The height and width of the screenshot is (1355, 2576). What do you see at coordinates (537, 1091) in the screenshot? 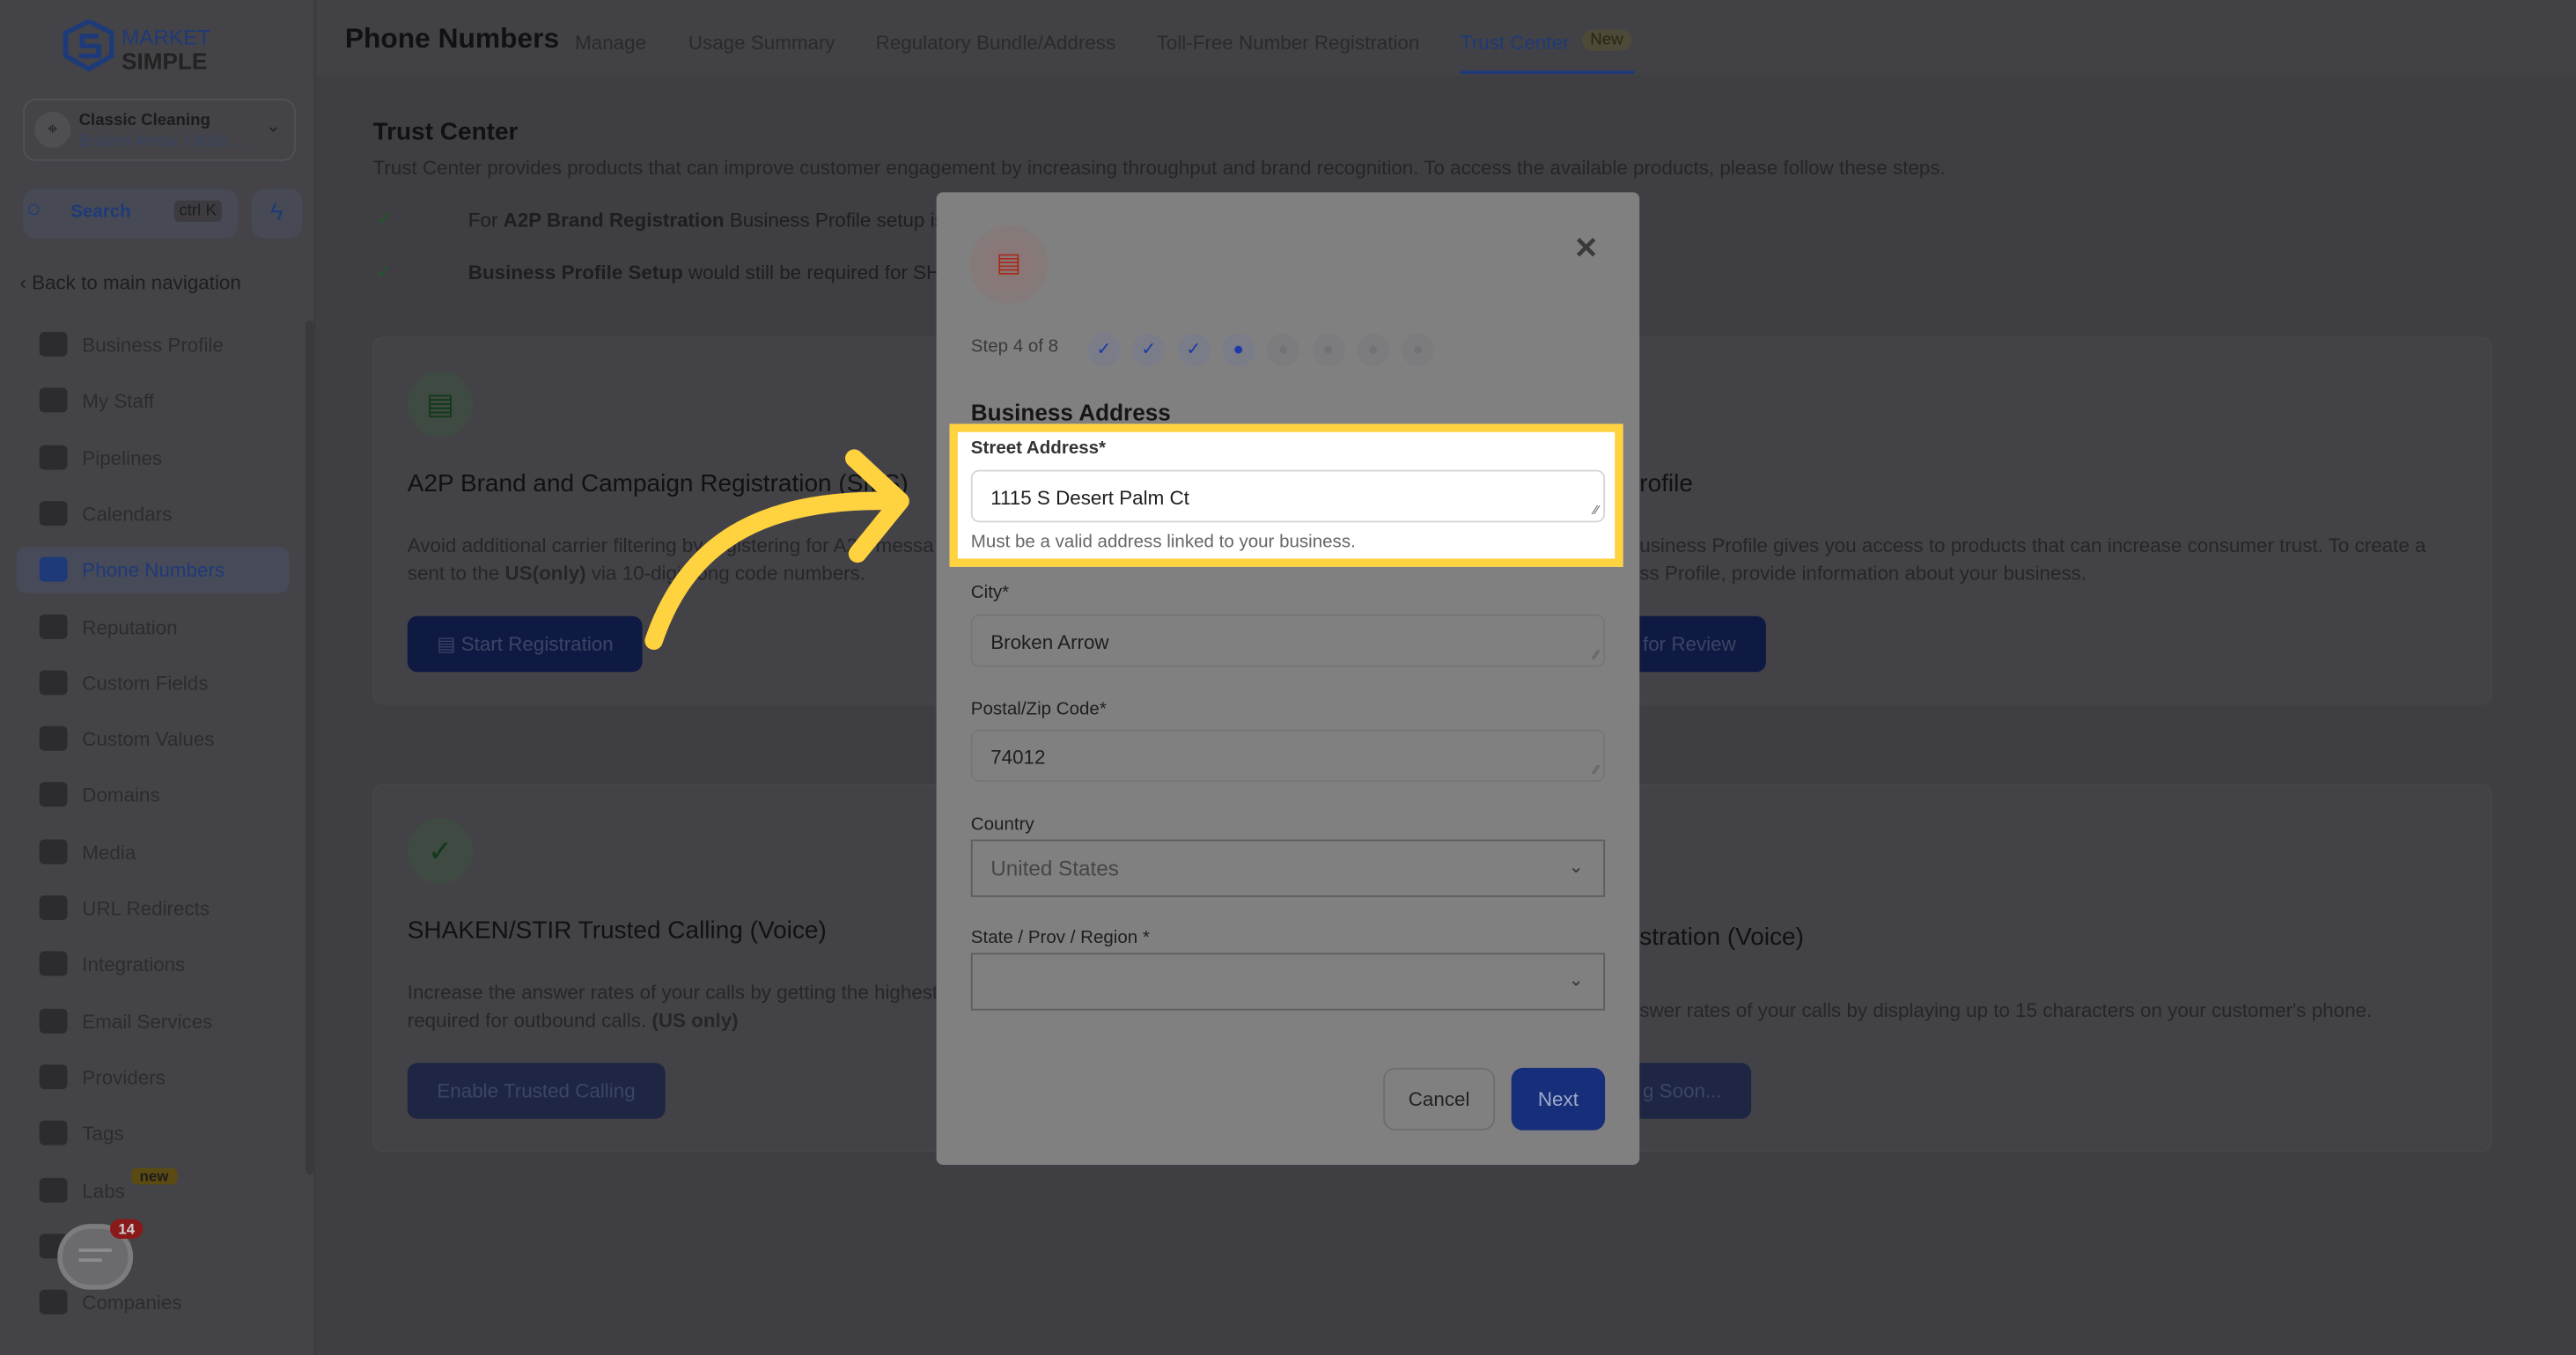
I see `enable-trusted-calling-button: Enable Trusted Calling` at bounding box center [537, 1091].